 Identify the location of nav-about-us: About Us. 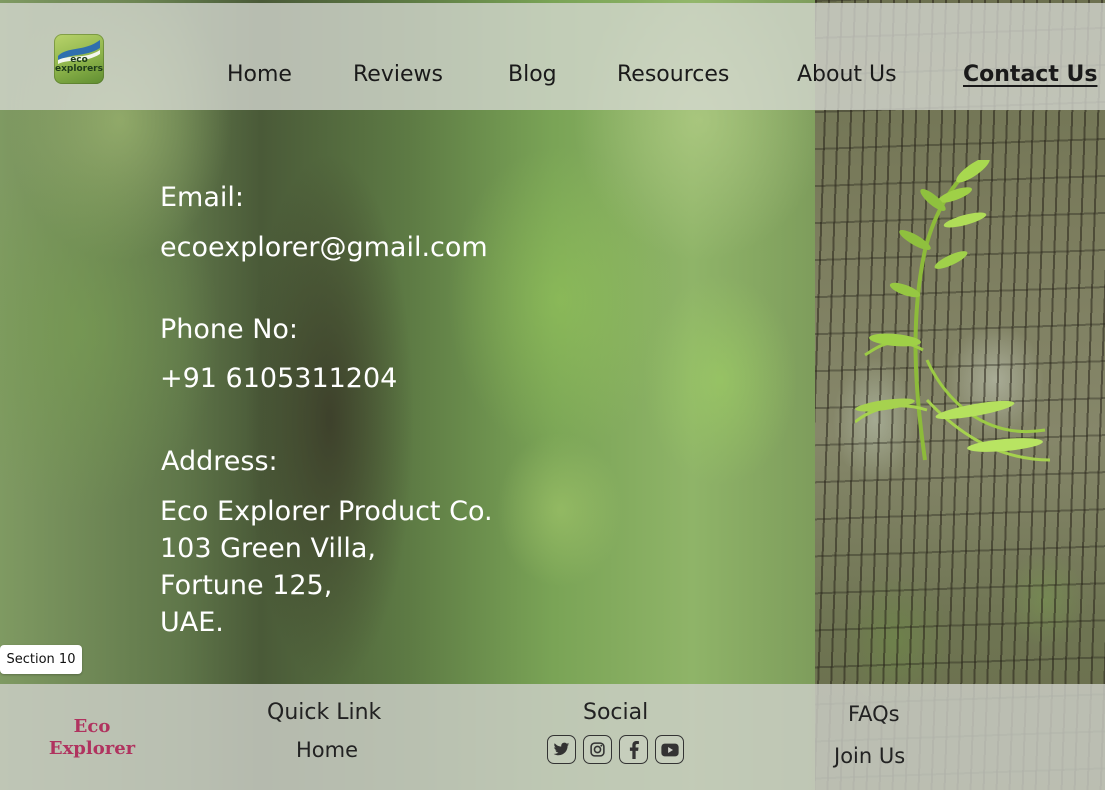
(847, 75).